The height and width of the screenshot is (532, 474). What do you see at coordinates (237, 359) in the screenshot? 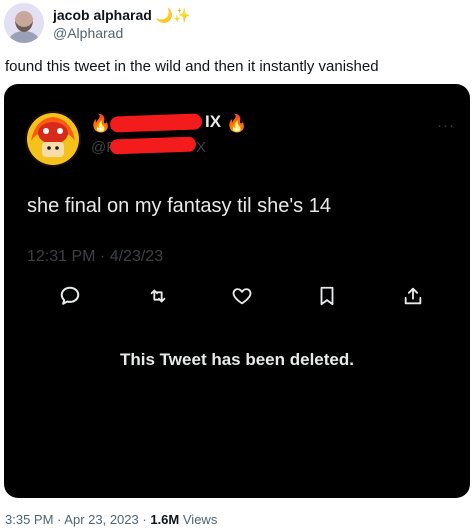
I see `deleted-notice: This Tweet has been deleted.` at bounding box center [237, 359].